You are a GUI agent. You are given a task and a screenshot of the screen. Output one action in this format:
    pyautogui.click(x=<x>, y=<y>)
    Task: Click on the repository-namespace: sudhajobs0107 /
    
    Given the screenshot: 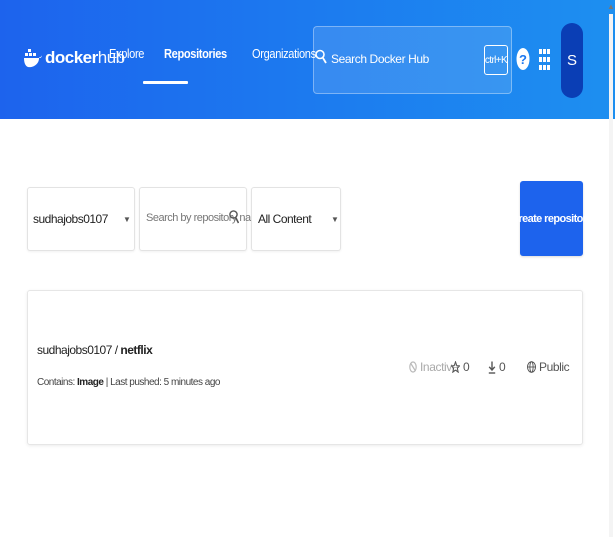 What is the action you would take?
    pyautogui.click(x=79, y=350)
    